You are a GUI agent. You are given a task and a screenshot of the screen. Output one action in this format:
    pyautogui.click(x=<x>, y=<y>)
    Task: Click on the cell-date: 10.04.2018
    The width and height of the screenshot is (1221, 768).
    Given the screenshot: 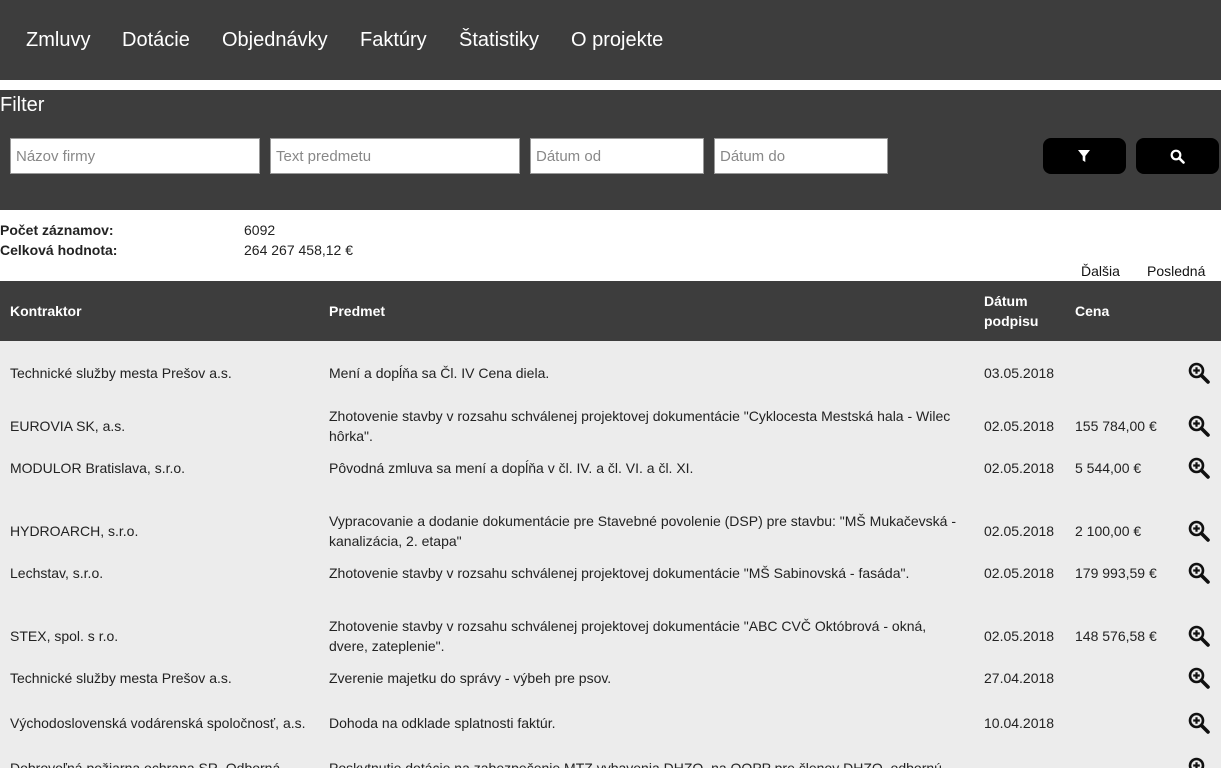 What is the action you would take?
    pyautogui.click(x=1019, y=723)
    